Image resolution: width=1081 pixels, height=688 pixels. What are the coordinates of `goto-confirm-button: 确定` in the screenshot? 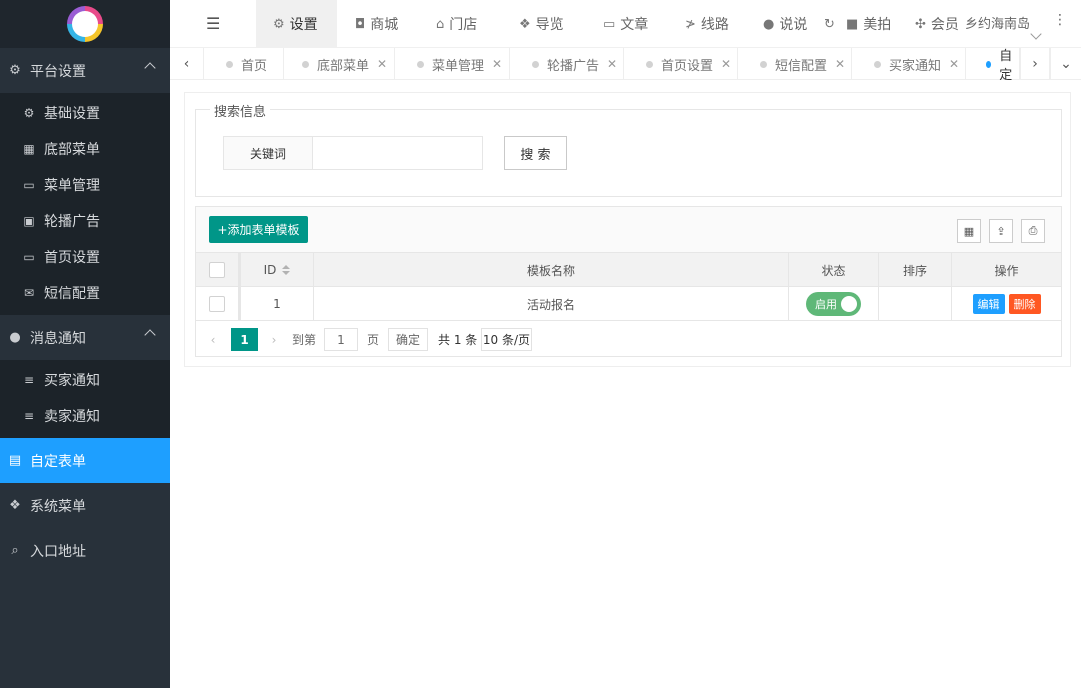 It's located at (408, 339).